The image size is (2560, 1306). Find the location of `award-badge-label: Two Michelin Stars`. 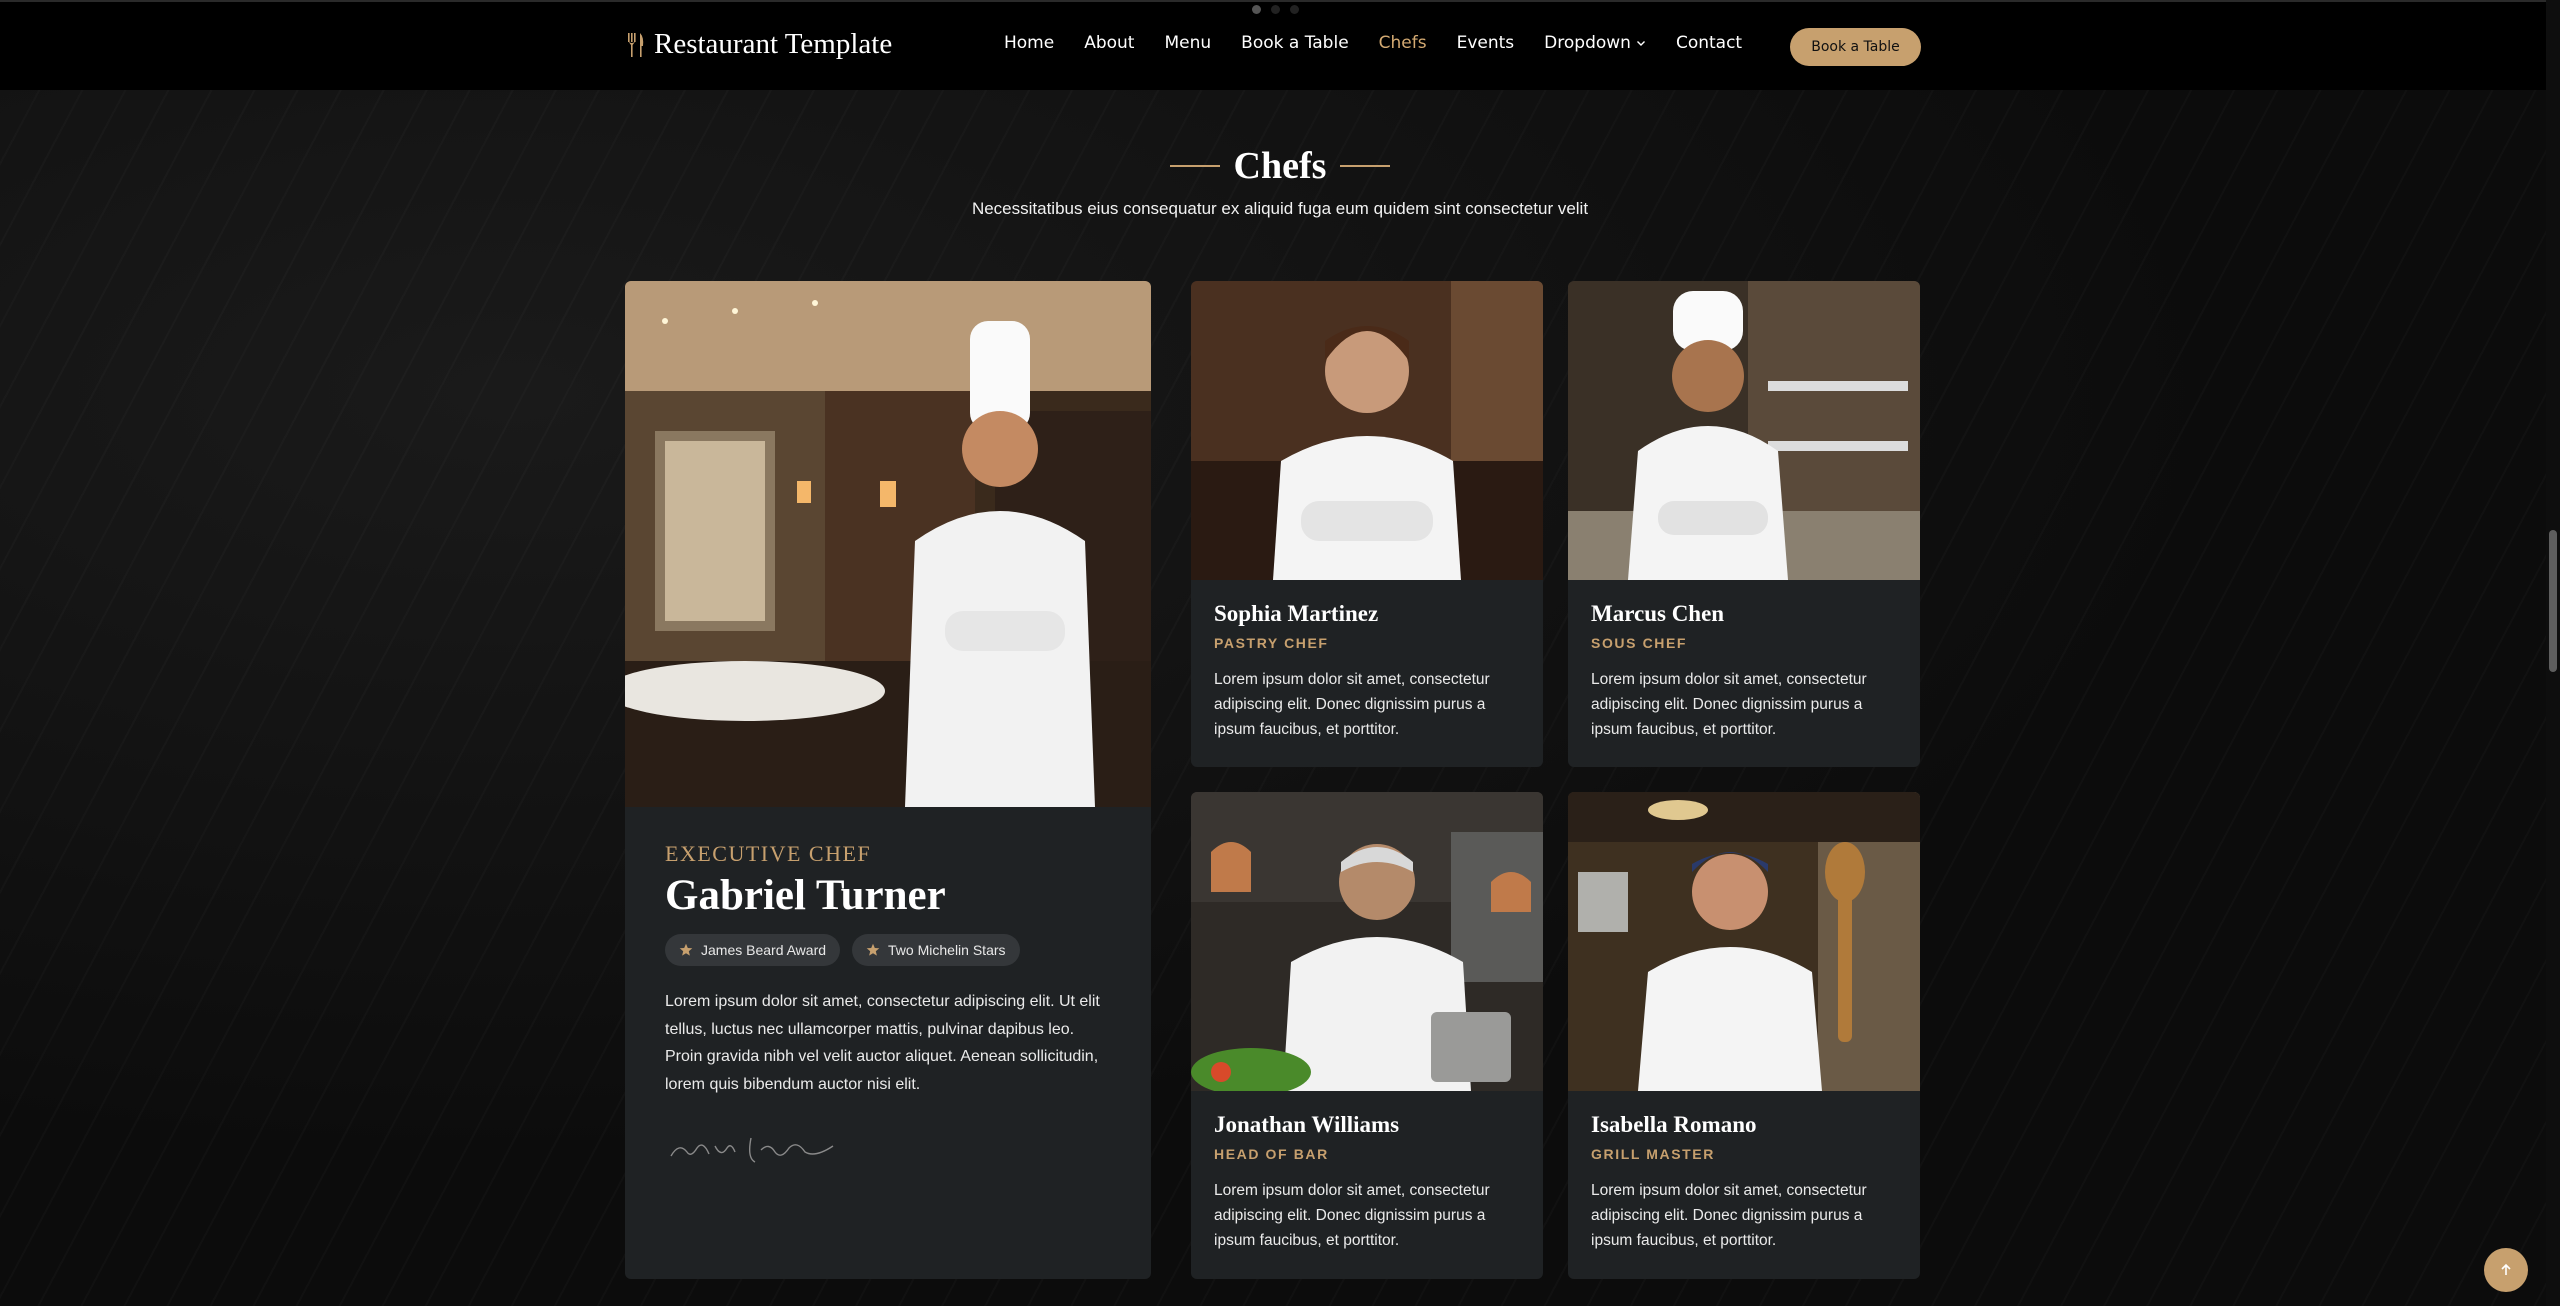

award-badge-label: Two Michelin Stars is located at coordinates (947, 950).